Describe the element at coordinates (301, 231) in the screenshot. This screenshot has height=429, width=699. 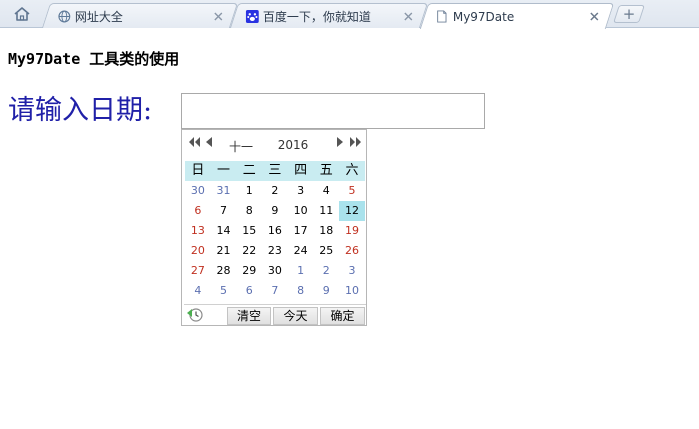
I see `day-cell: 17` at that location.